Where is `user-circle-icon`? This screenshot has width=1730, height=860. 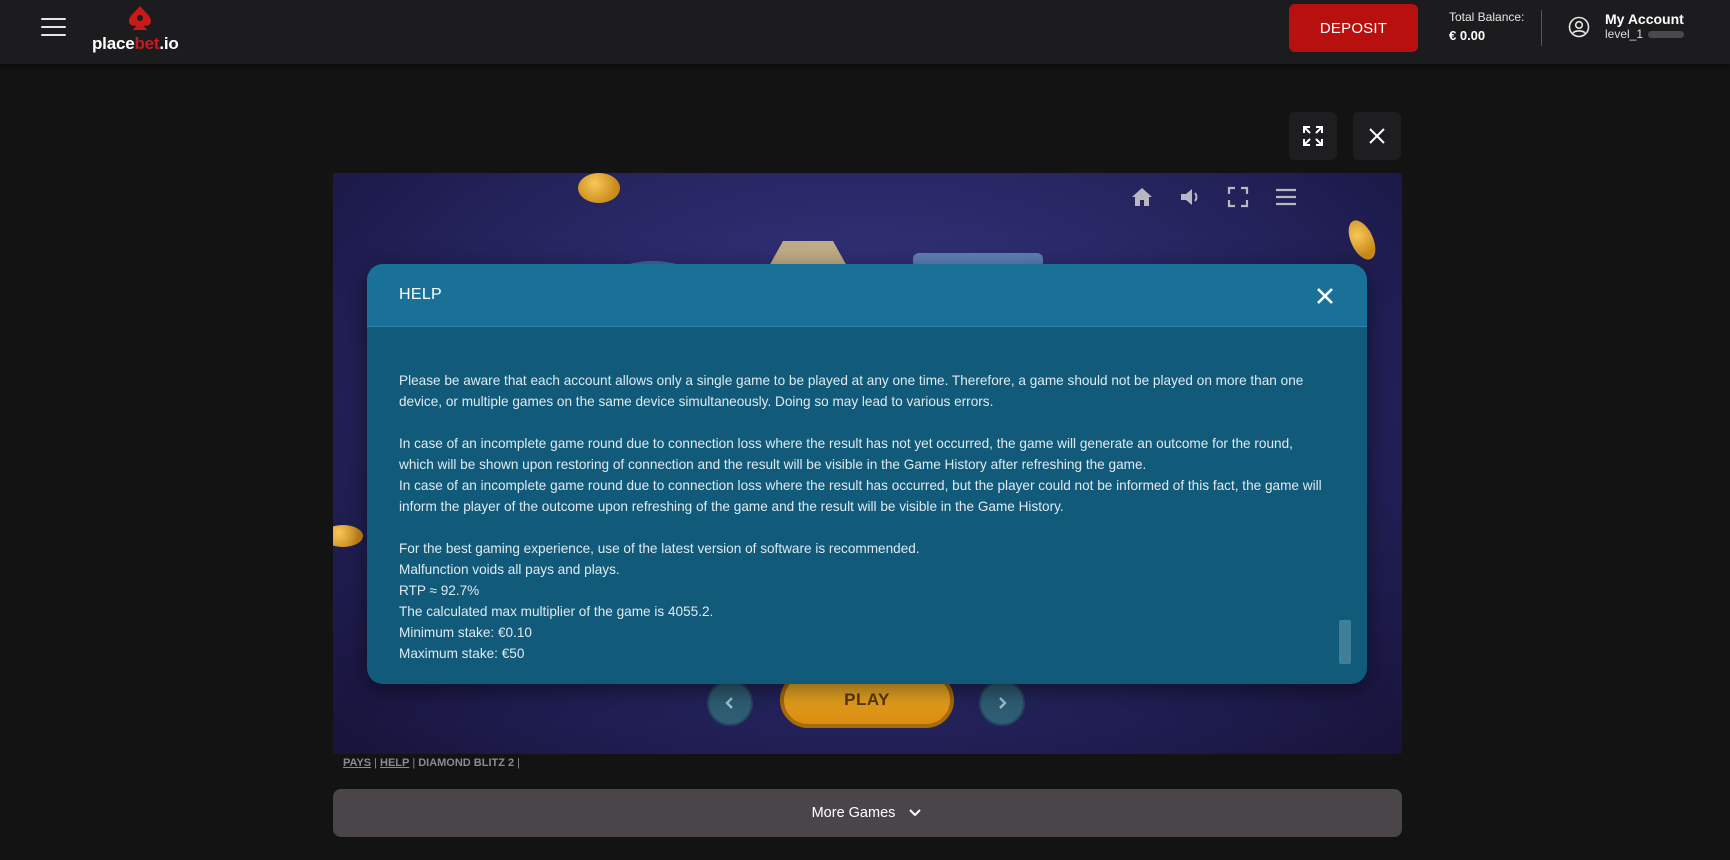 user-circle-icon is located at coordinates (1579, 27).